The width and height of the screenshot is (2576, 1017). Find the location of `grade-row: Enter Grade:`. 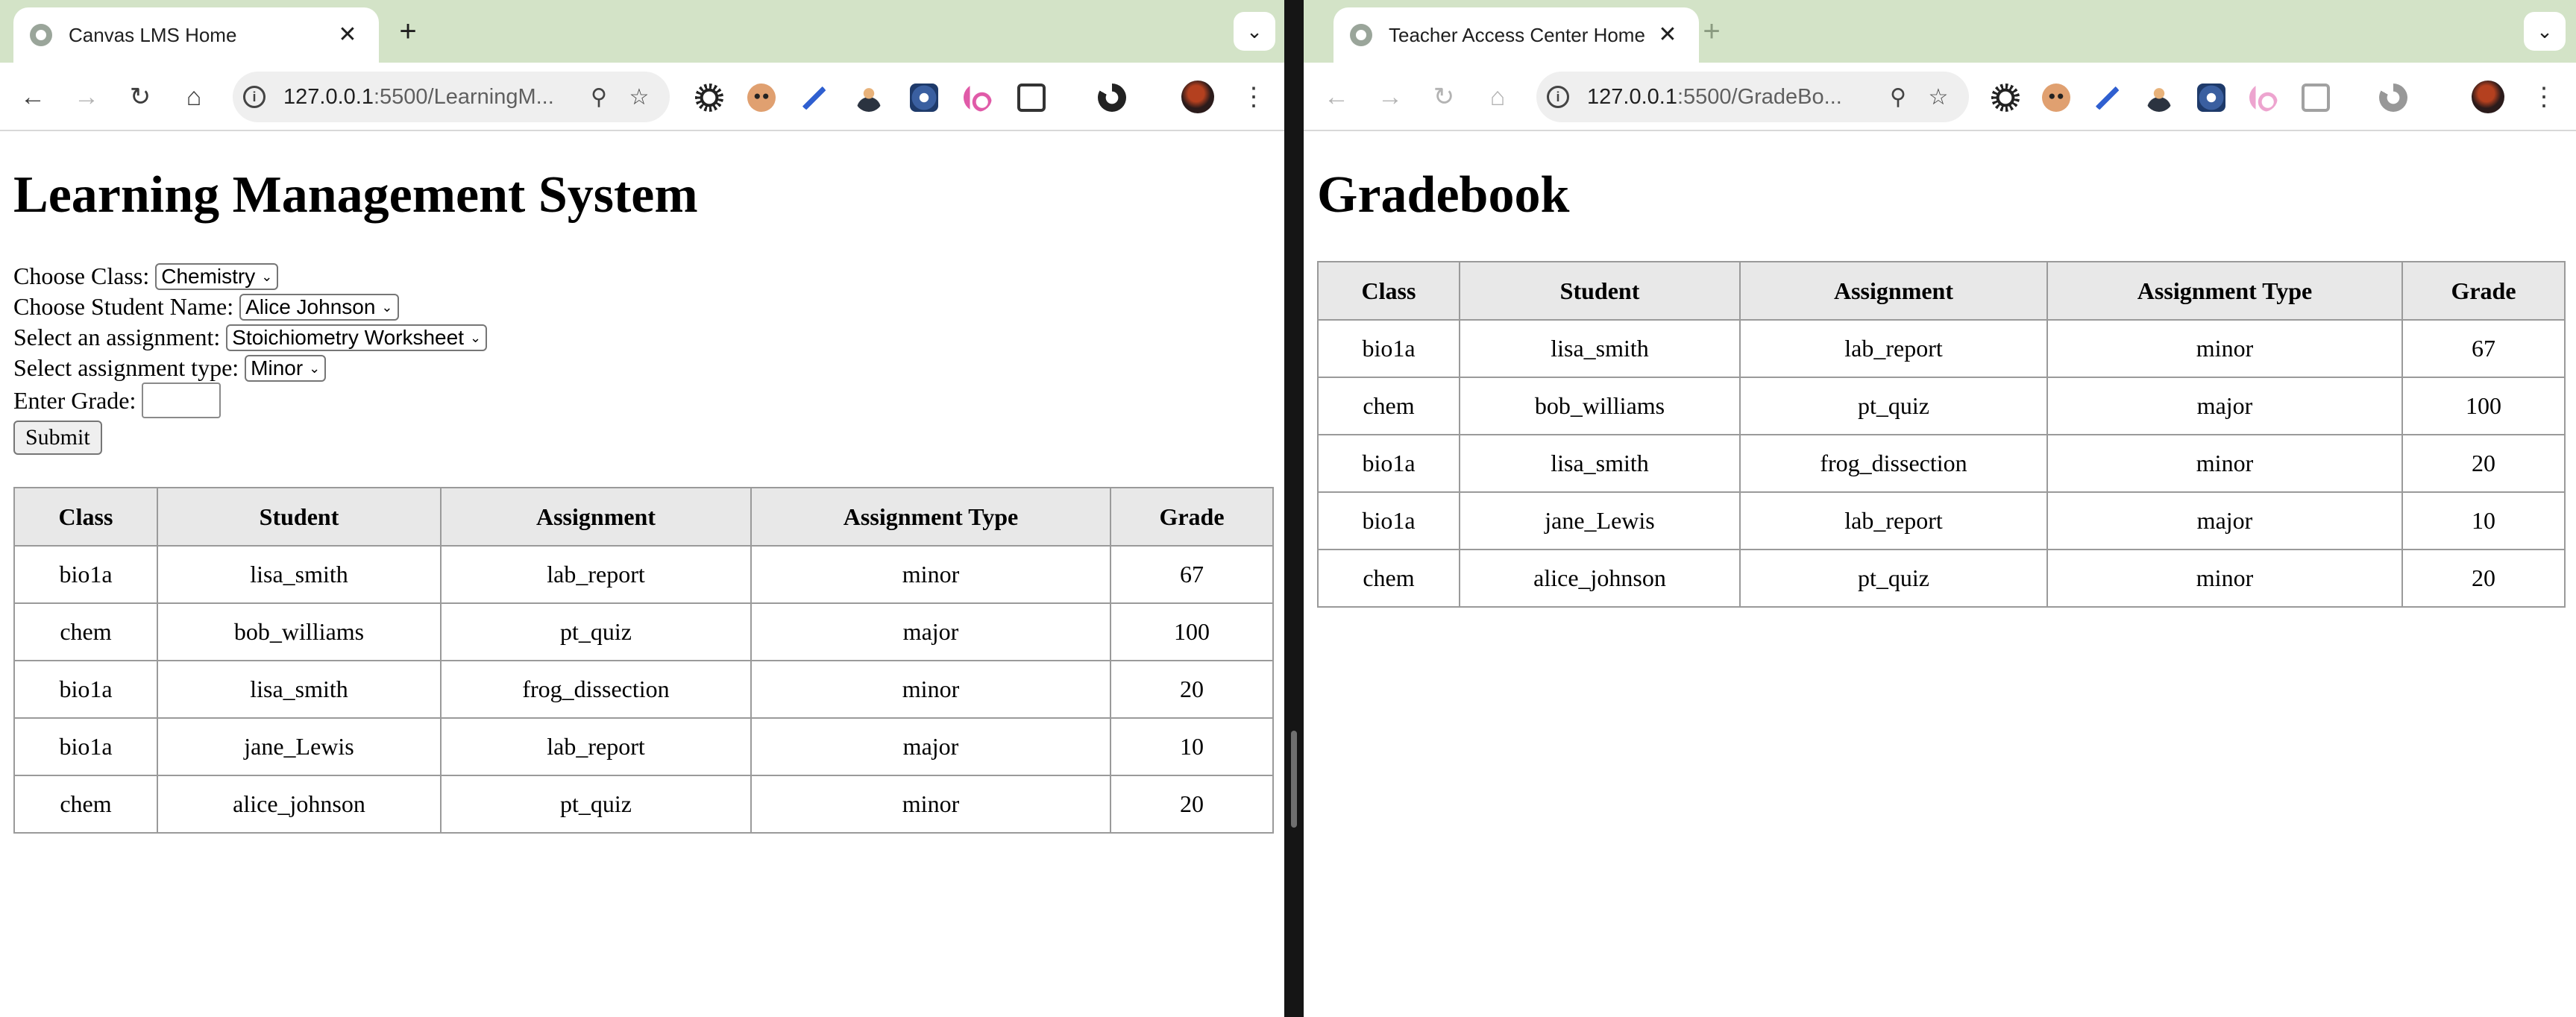

grade-row: Enter Grade: is located at coordinates (250, 400).